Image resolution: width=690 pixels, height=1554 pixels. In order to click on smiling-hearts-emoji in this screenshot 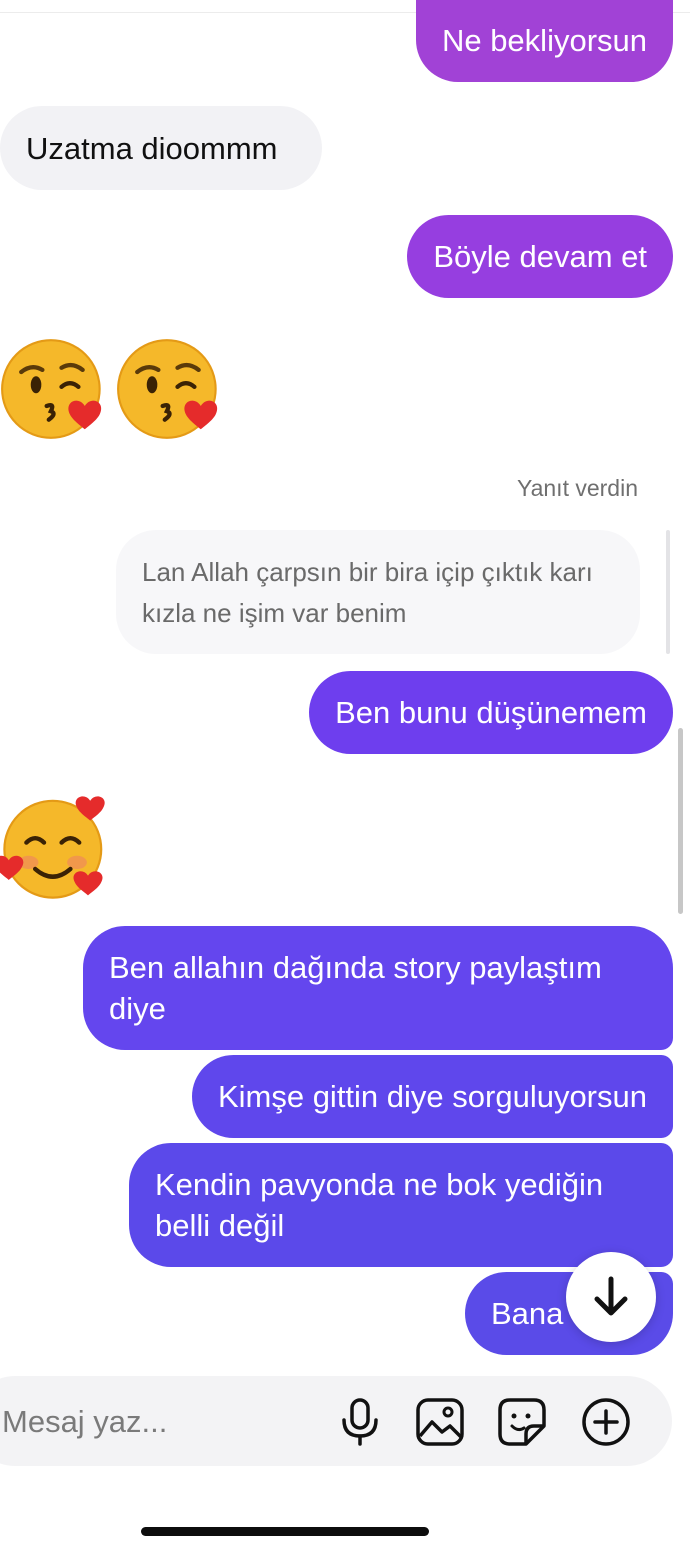, I will do `click(55, 847)`.